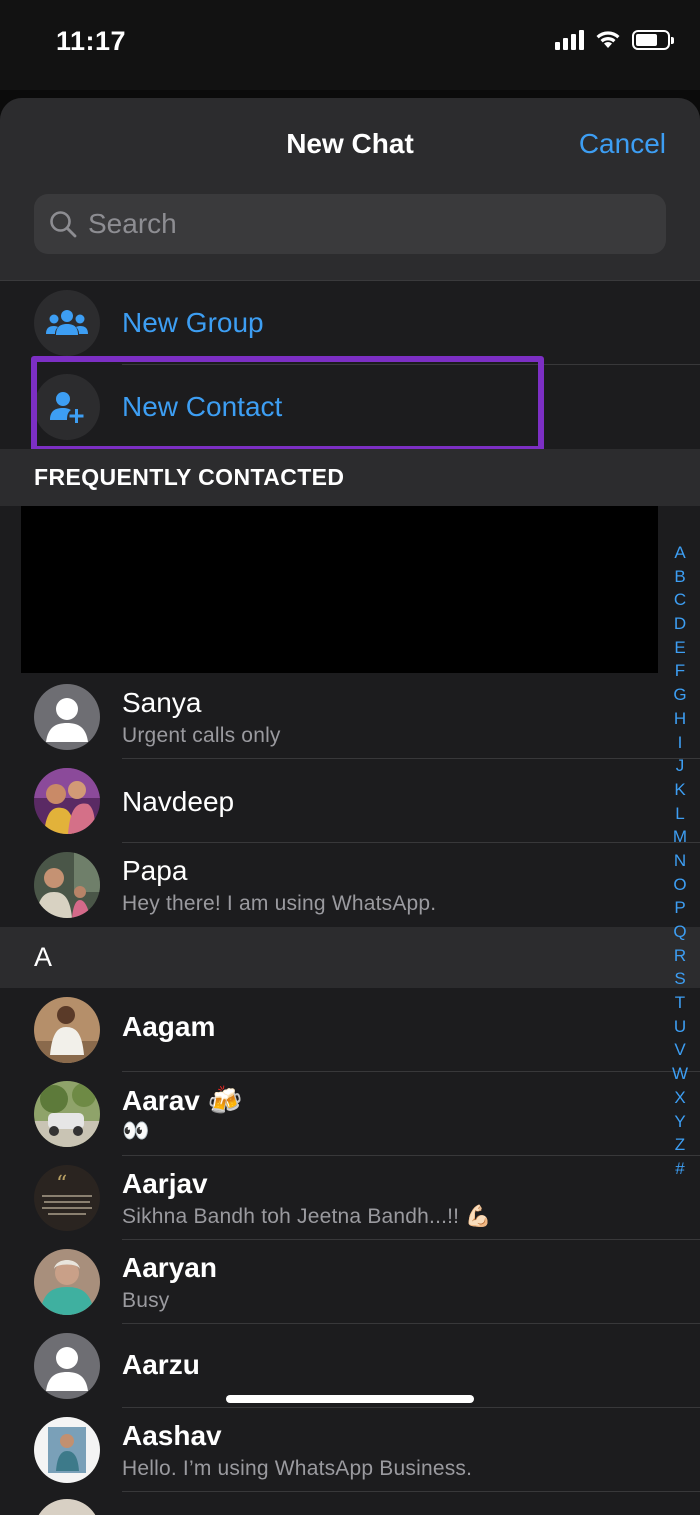  Describe the element at coordinates (679, 695) in the screenshot. I see `index-letter: G` at that location.